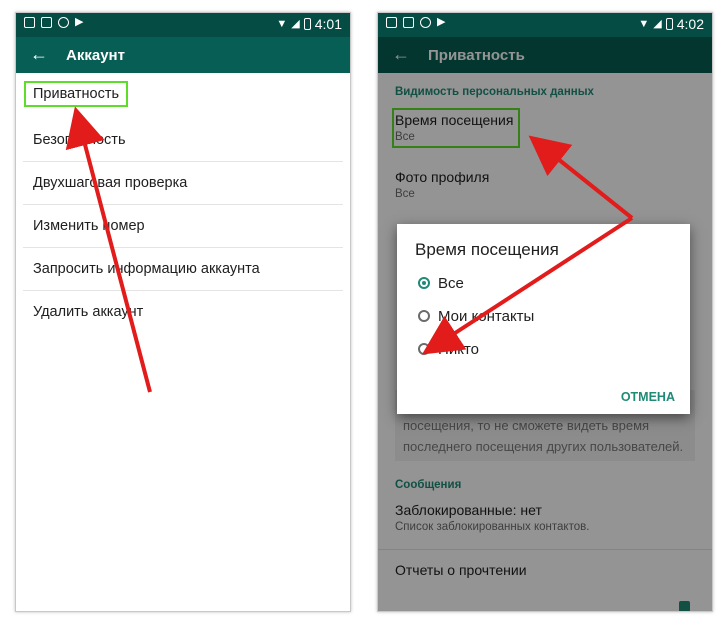 This screenshot has height=626, width=727. I want to click on option-my-contacts: Мои контакты, so click(476, 316).